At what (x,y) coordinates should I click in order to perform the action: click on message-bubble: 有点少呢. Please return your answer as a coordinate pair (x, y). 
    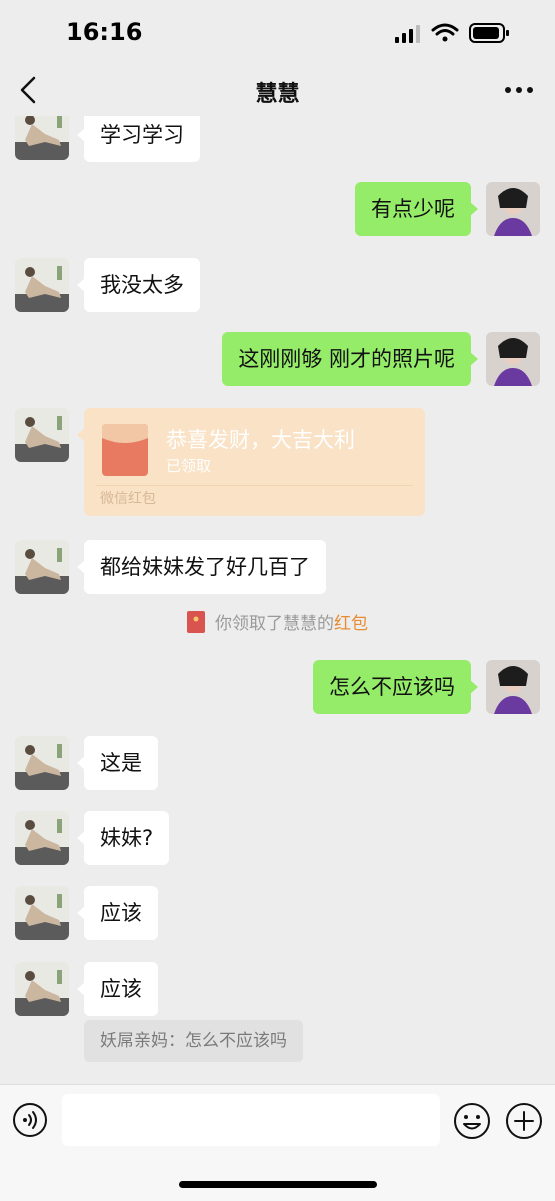
    Looking at the image, I should click on (416, 209).